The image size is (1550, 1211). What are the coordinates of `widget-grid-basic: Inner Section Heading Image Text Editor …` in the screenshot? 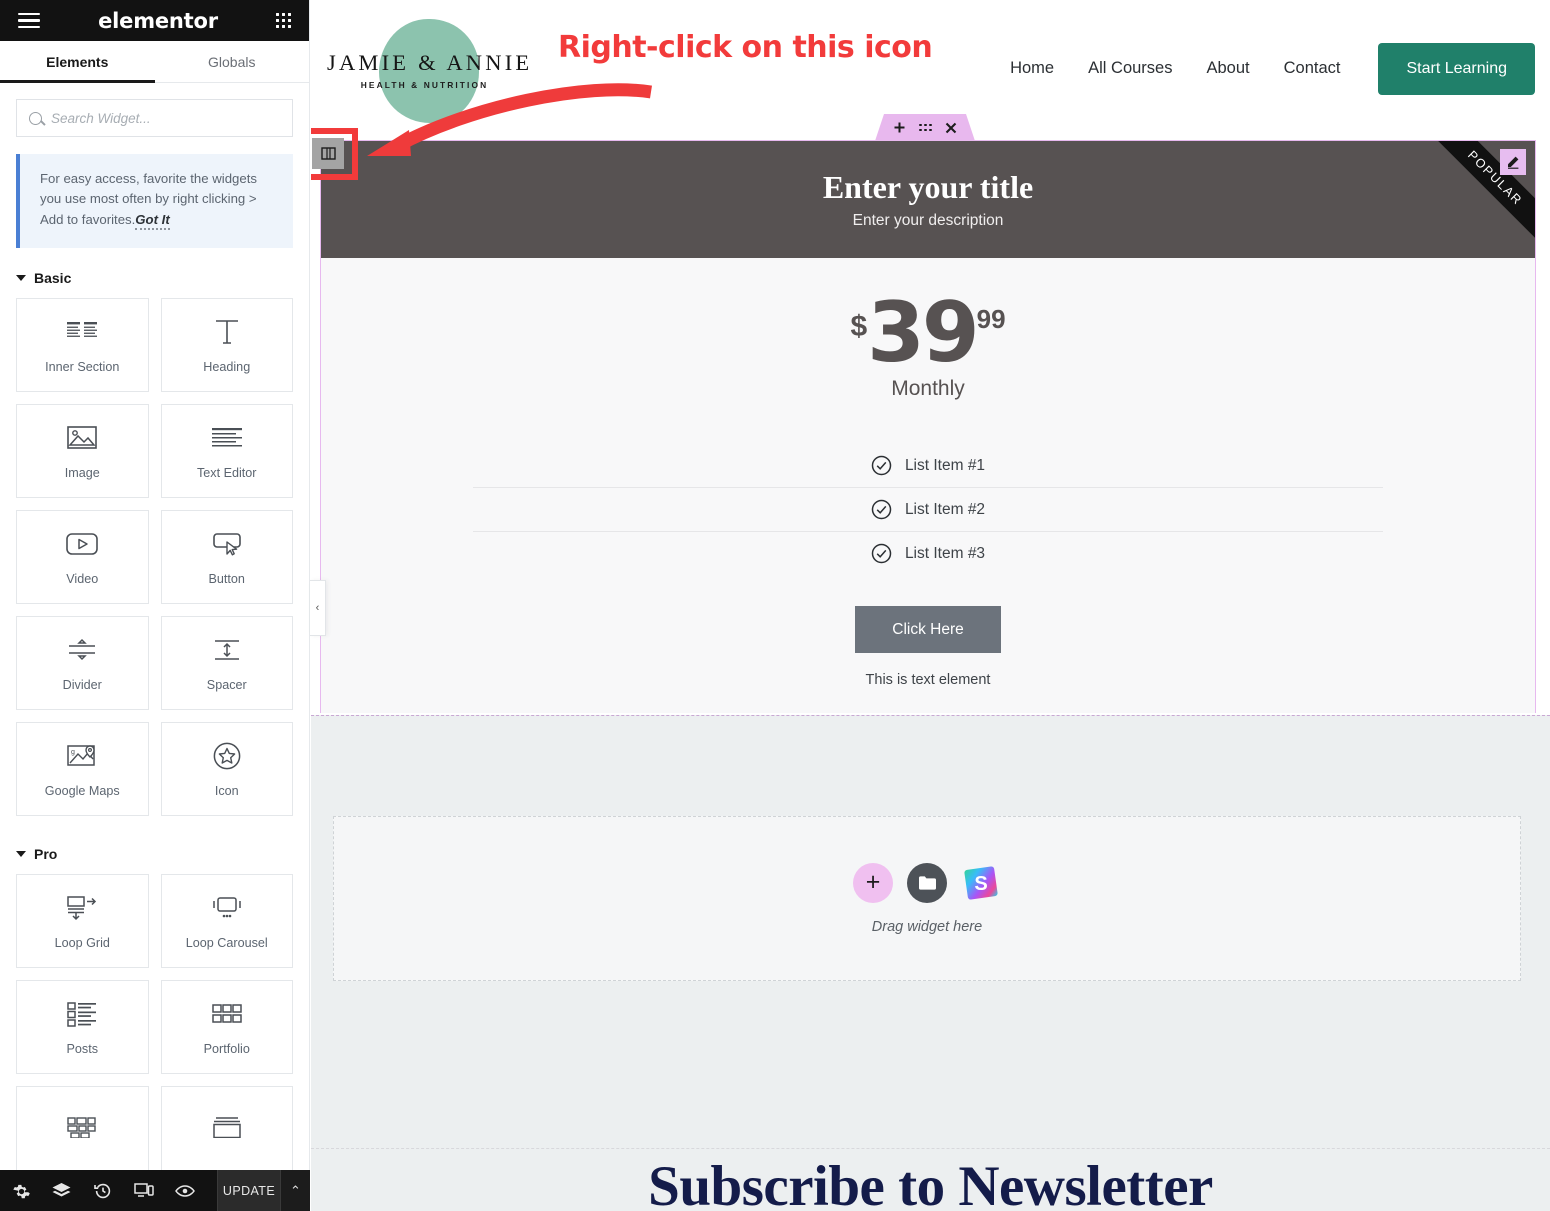 It's located at (154, 557).